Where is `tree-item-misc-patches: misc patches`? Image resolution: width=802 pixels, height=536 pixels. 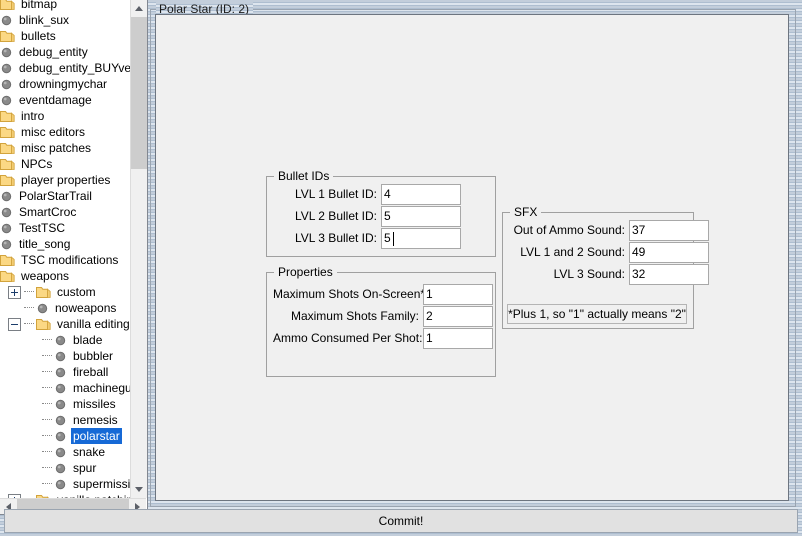
tree-item-misc-patches: misc patches is located at coordinates (65, 148).